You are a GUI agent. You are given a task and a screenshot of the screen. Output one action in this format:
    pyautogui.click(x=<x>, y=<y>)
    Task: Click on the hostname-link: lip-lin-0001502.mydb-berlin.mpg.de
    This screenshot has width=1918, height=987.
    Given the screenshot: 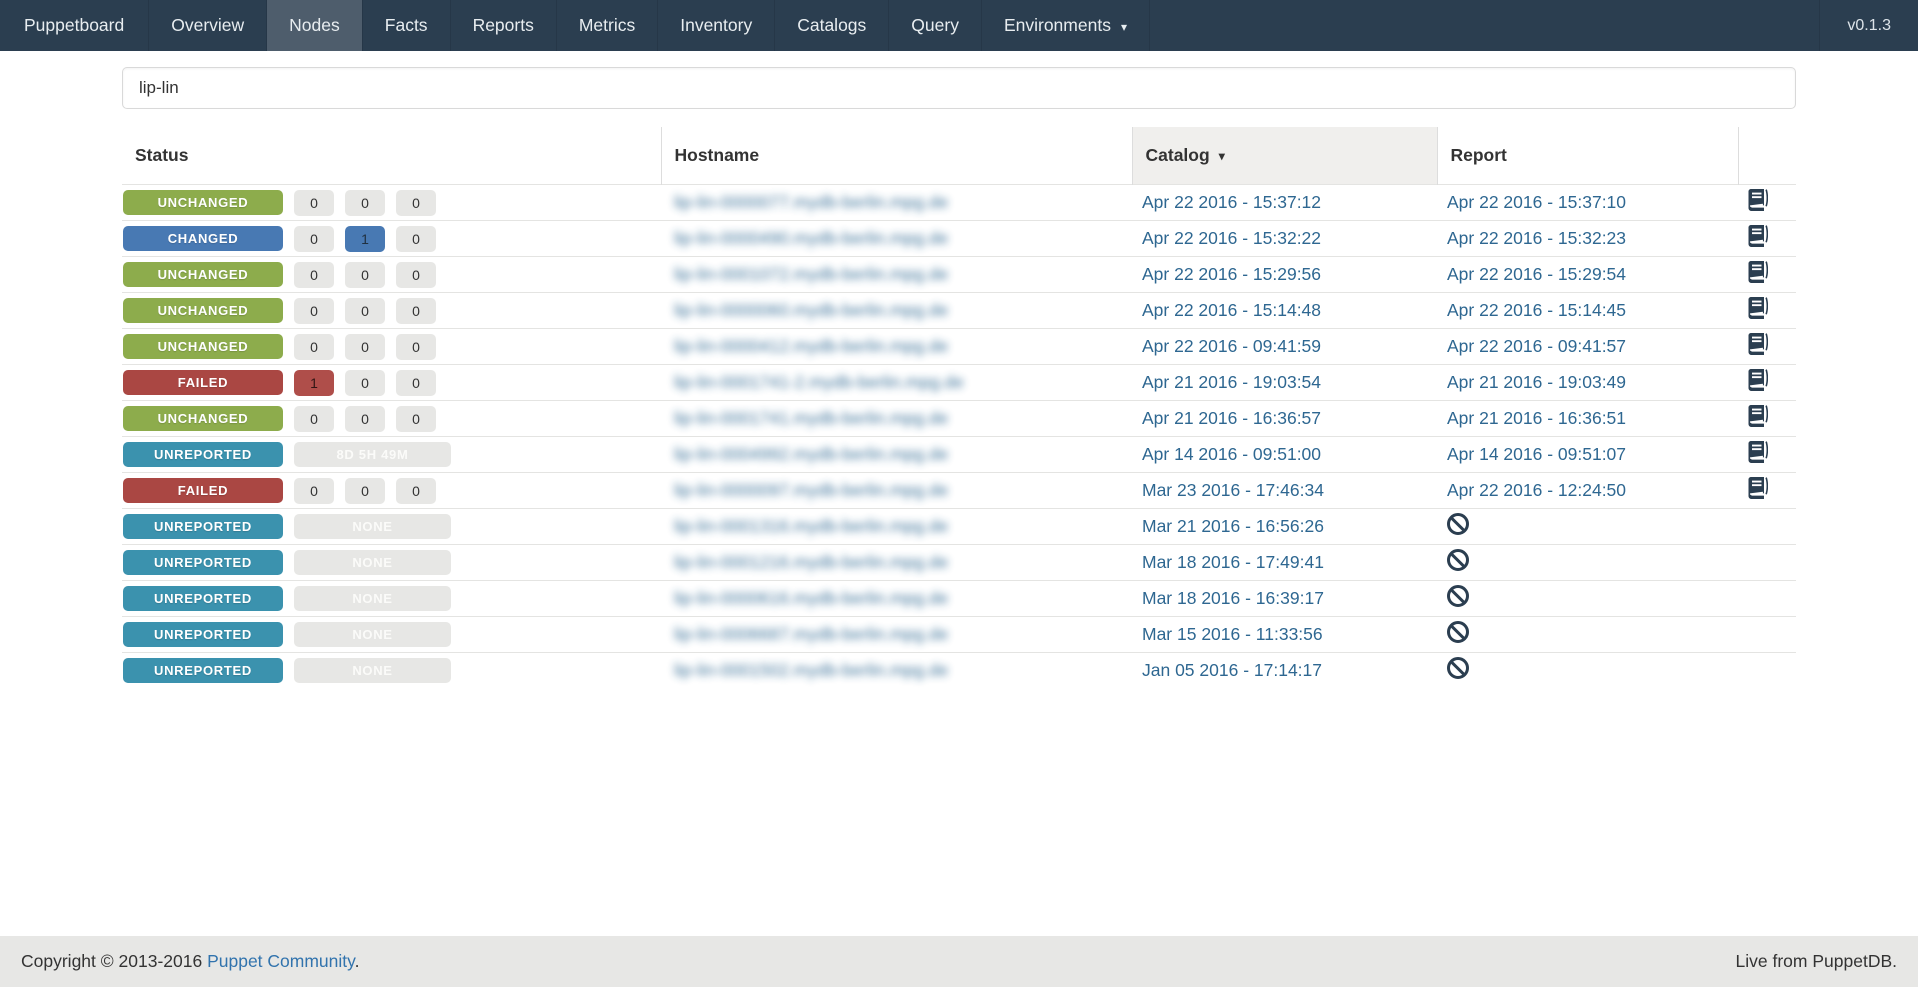 What is the action you would take?
    pyautogui.click(x=811, y=670)
    